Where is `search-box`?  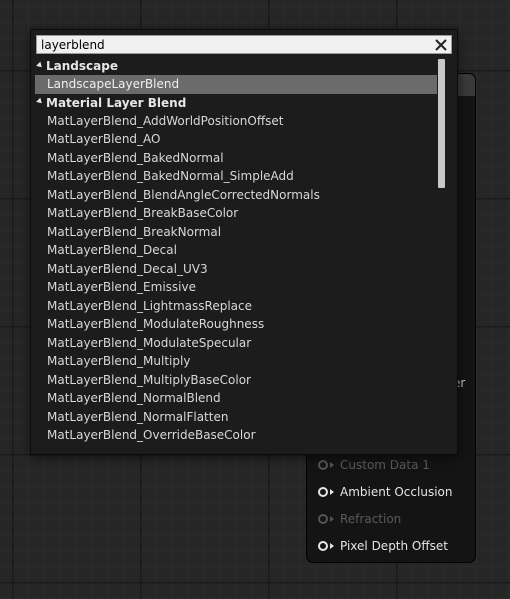 search-box is located at coordinates (244, 44).